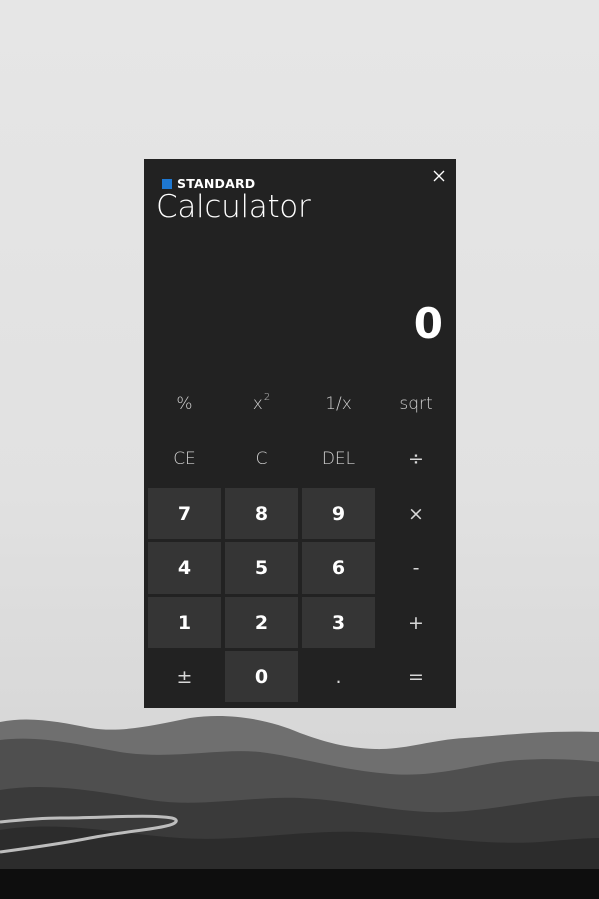 Image resolution: width=599 pixels, height=899 pixels. What do you see at coordinates (338, 459) in the screenshot?
I see `delete-button: DEL` at bounding box center [338, 459].